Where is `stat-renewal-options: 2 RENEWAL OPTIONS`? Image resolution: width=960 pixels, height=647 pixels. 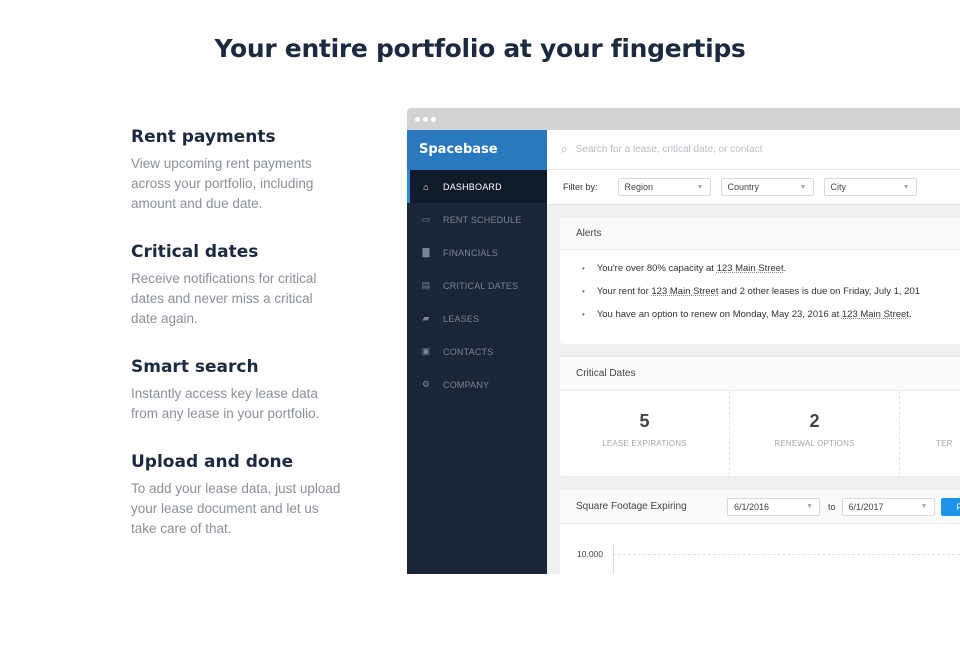
stat-renewal-options: 2 RENEWAL OPTIONS is located at coordinates (815, 433).